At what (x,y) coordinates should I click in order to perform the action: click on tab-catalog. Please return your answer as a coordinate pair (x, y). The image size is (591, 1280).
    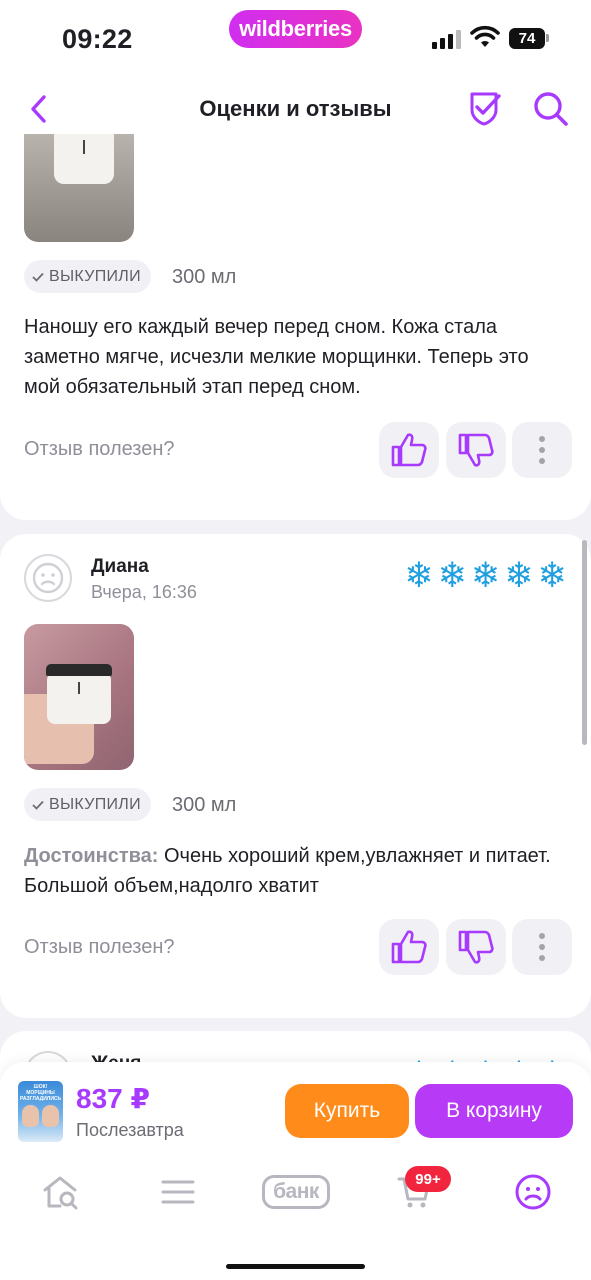
    Looking at the image, I should click on (178, 1192).